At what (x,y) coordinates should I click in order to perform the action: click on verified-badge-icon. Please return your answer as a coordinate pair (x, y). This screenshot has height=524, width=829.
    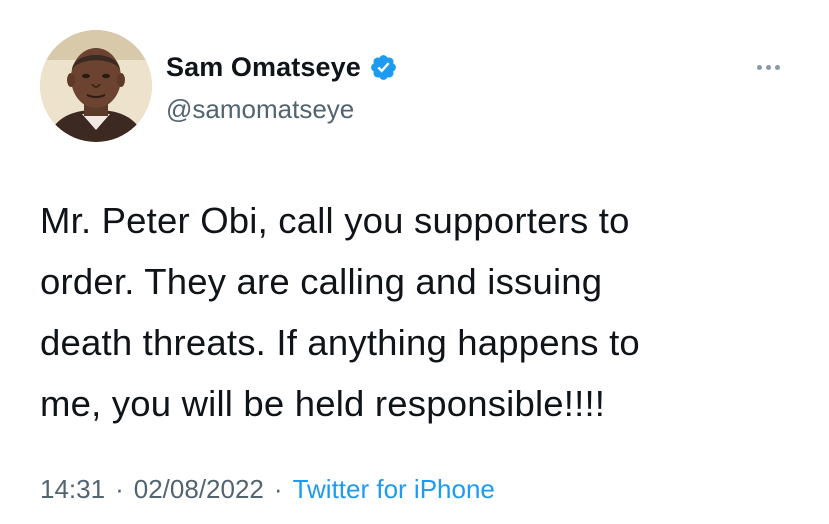
    Looking at the image, I should click on (383, 67).